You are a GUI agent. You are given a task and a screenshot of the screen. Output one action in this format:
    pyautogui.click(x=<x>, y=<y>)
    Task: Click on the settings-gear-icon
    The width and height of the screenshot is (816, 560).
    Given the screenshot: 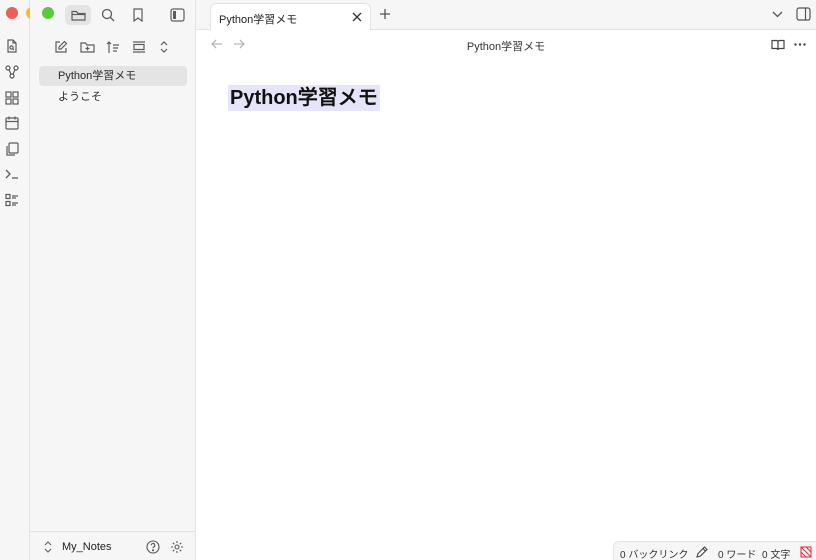 What is the action you would take?
    pyautogui.click(x=177, y=547)
    